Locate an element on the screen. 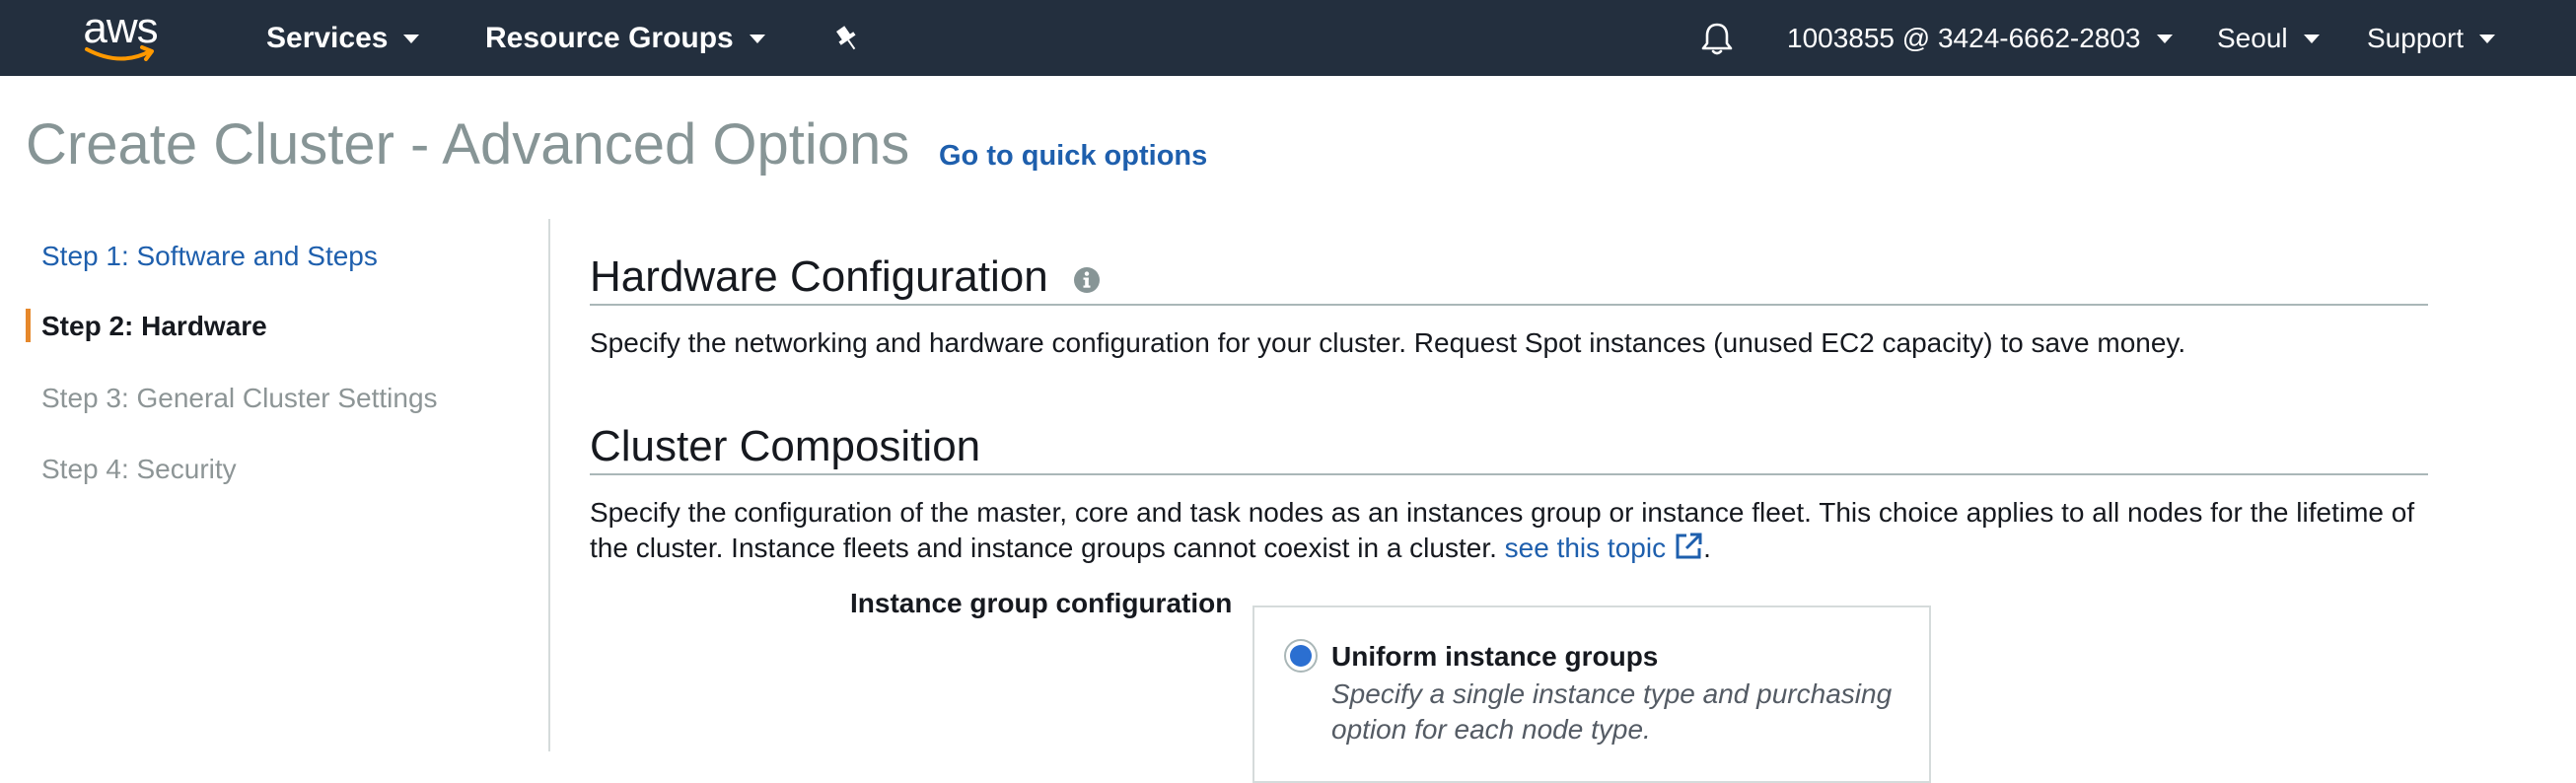 This screenshot has height=783, width=2576. aws-smile-icon is located at coordinates (119, 53).